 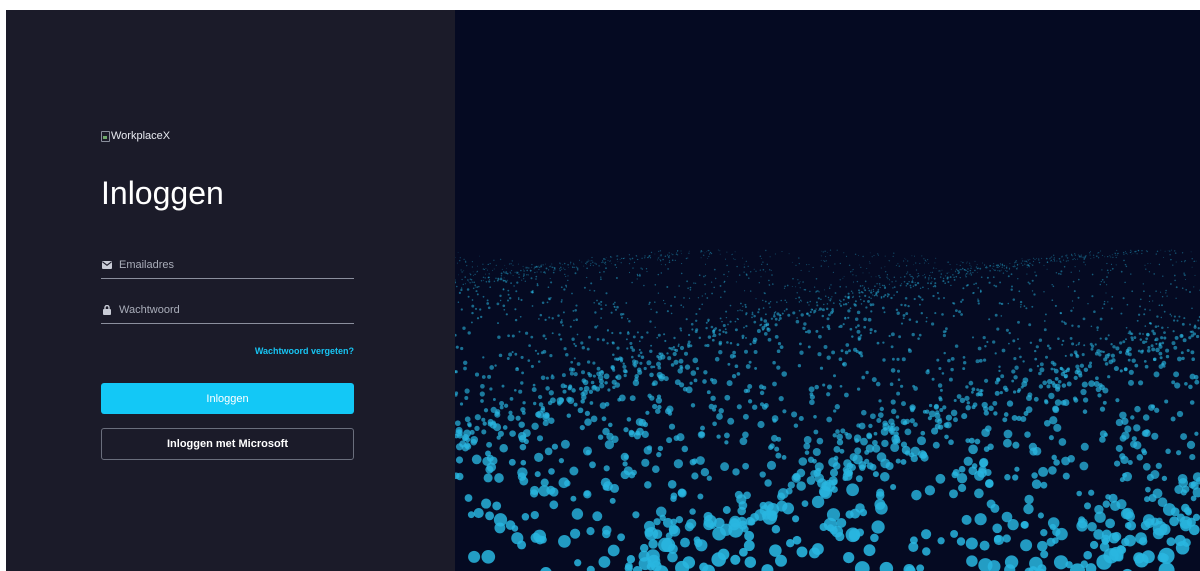 What do you see at coordinates (236, 310) in the screenshot?
I see `password-input` at bounding box center [236, 310].